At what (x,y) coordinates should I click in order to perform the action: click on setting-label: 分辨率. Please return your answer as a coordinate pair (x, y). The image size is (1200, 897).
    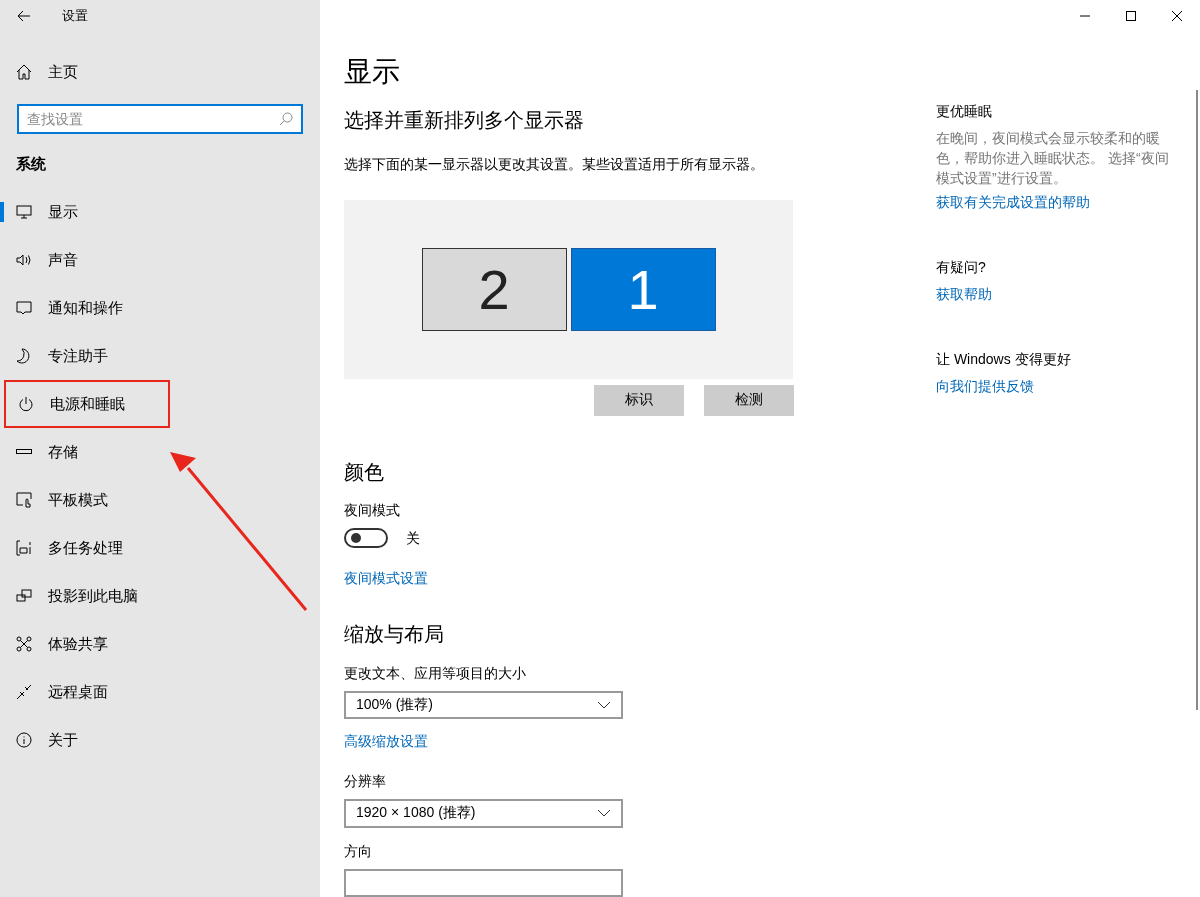
    Looking at the image, I should click on (365, 782).